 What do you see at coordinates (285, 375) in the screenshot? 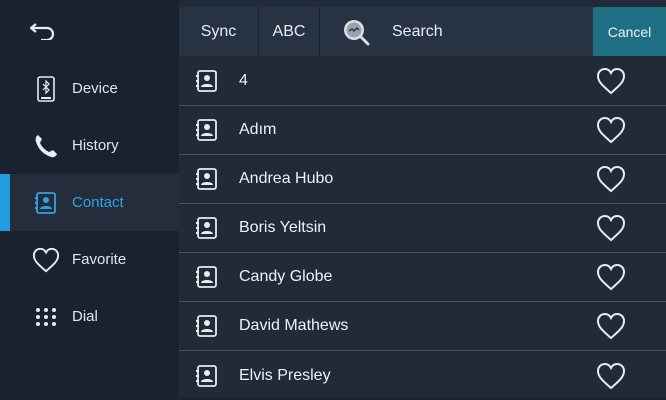
I see `contact-name: Elvis Presley` at bounding box center [285, 375].